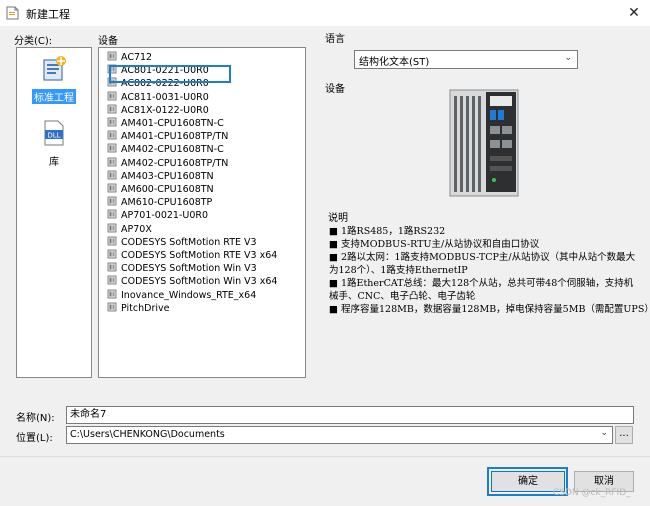 The height and width of the screenshot is (506, 650). Describe the element at coordinates (189, 295) in the screenshot. I see `device-label: Inovance_Windows_RTE_x64` at that location.